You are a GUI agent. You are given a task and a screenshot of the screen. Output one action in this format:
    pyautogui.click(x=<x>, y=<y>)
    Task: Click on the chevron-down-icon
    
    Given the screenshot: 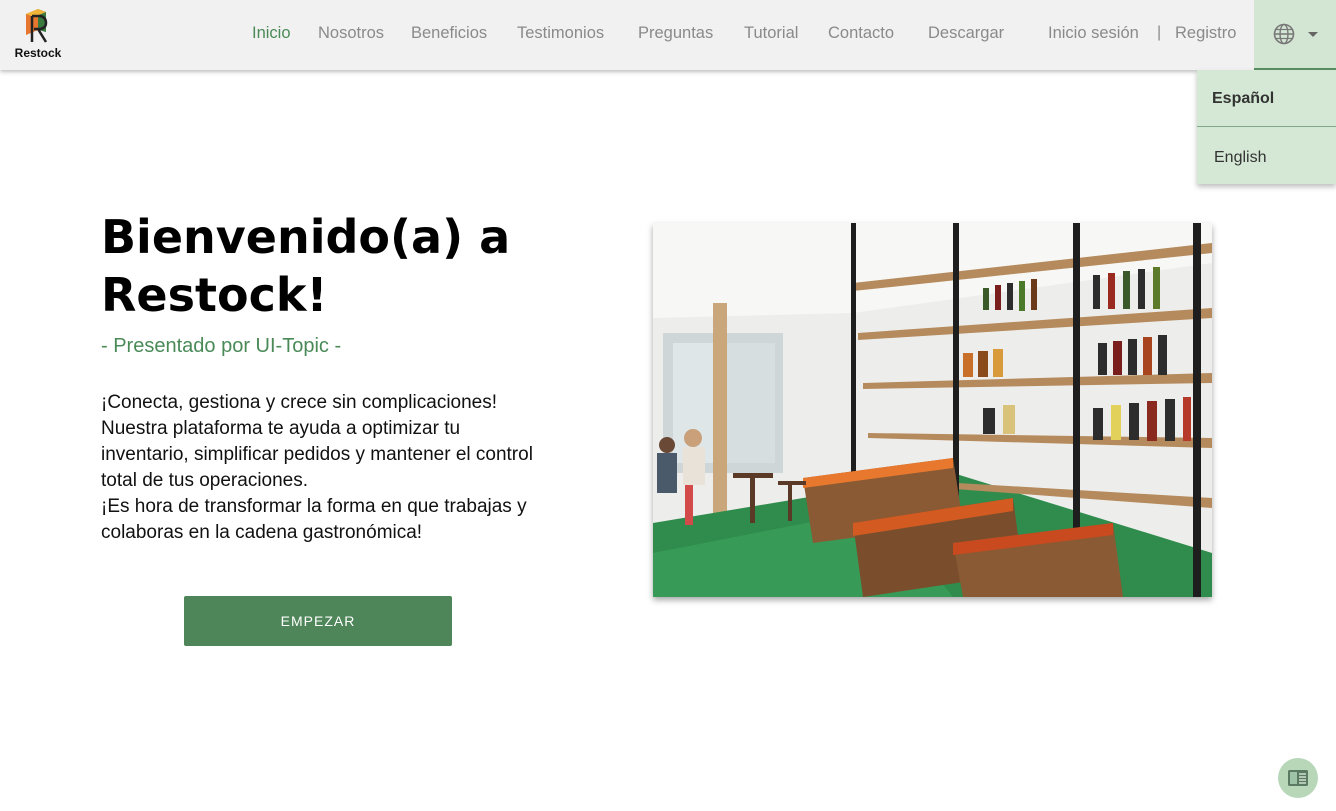 What is the action you would take?
    pyautogui.click(x=1313, y=34)
    